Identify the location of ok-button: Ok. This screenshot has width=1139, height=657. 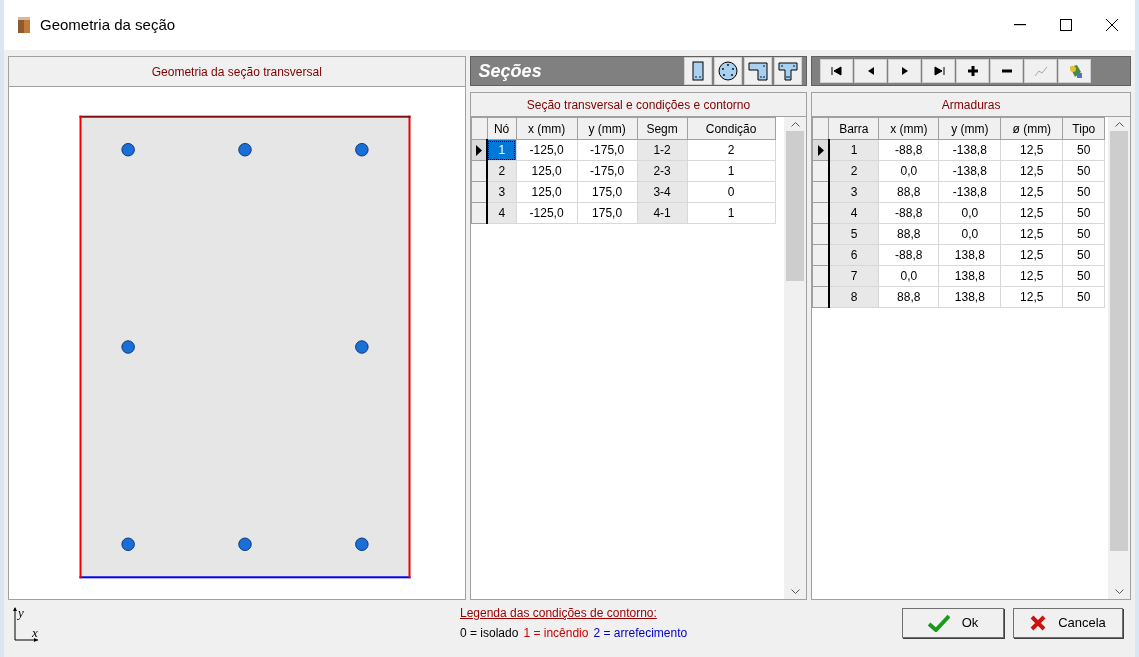
(953, 623).